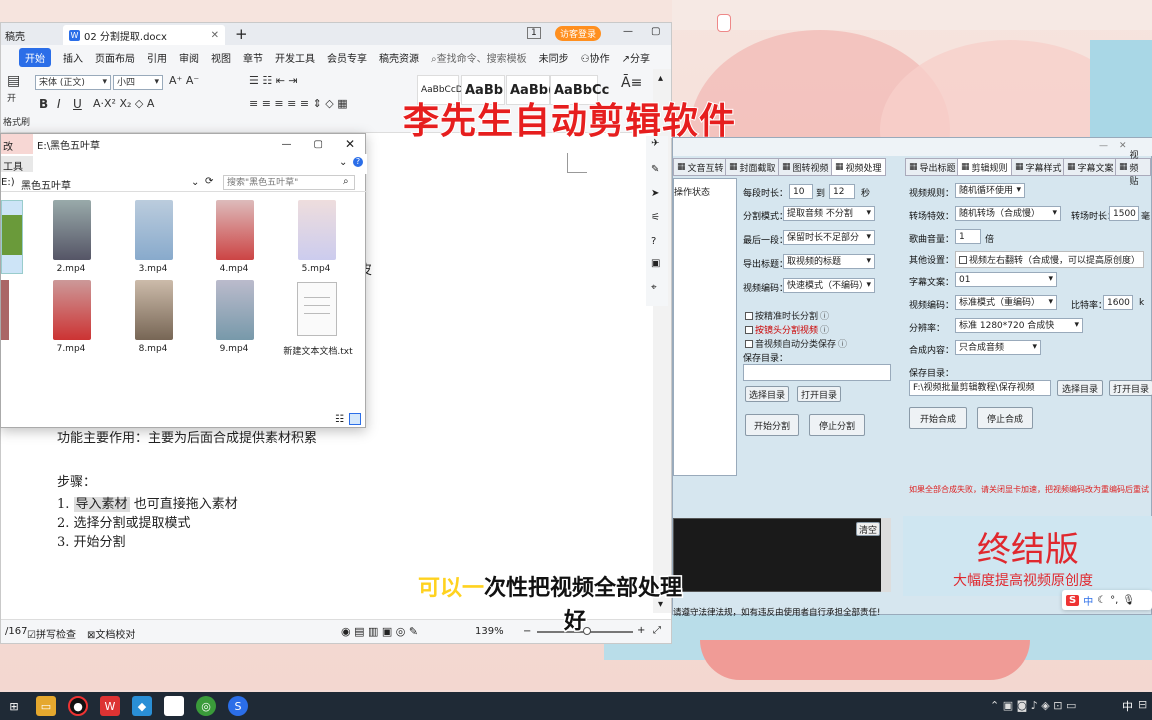 The width and height of the screenshot is (1152, 720). Describe the element at coordinates (157, 57) in the screenshot. I see `menu-reference: 引用` at that location.